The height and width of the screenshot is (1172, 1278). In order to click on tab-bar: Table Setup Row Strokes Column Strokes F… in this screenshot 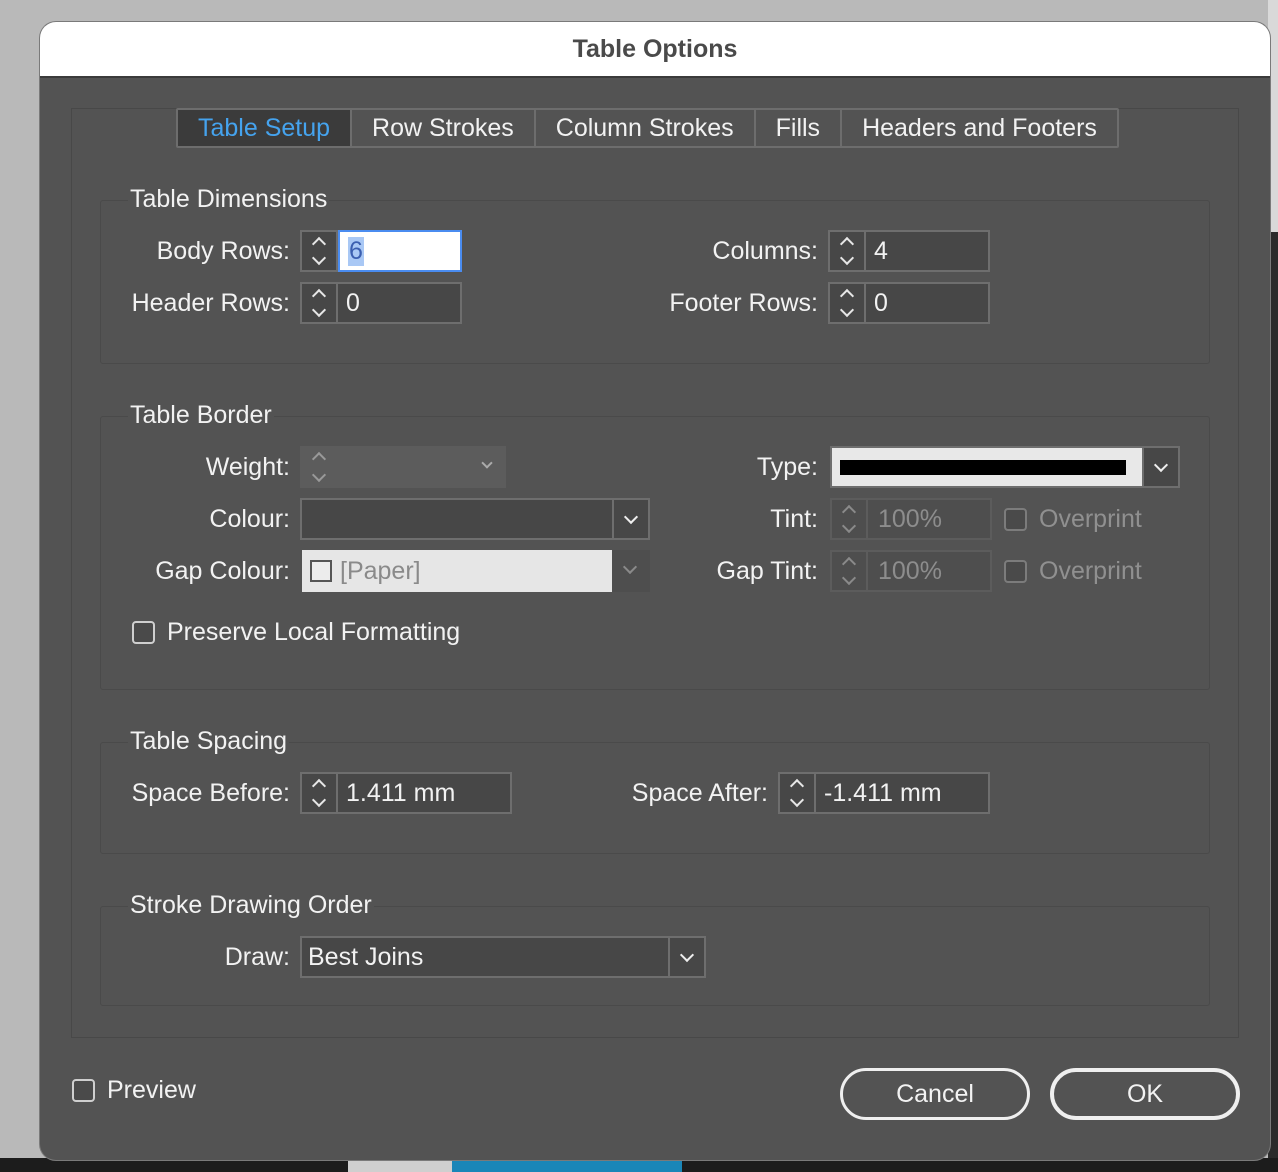, I will do `click(647, 128)`.